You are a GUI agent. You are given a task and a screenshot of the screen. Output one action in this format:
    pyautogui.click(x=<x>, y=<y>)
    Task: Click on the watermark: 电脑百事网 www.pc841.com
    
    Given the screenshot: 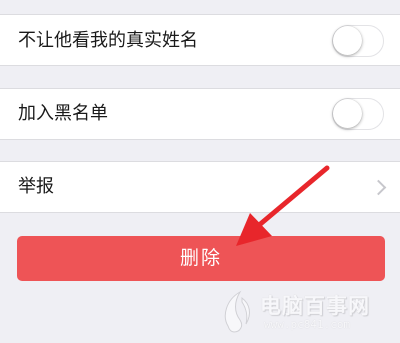 What is the action you would take?
    pyautogui.click(x=308, y=312)
    